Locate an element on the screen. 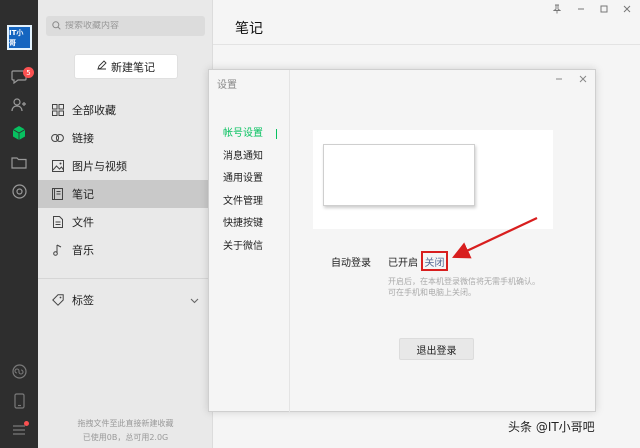  sidebar-item-files: 文件 is located at coordinates (125, 222).